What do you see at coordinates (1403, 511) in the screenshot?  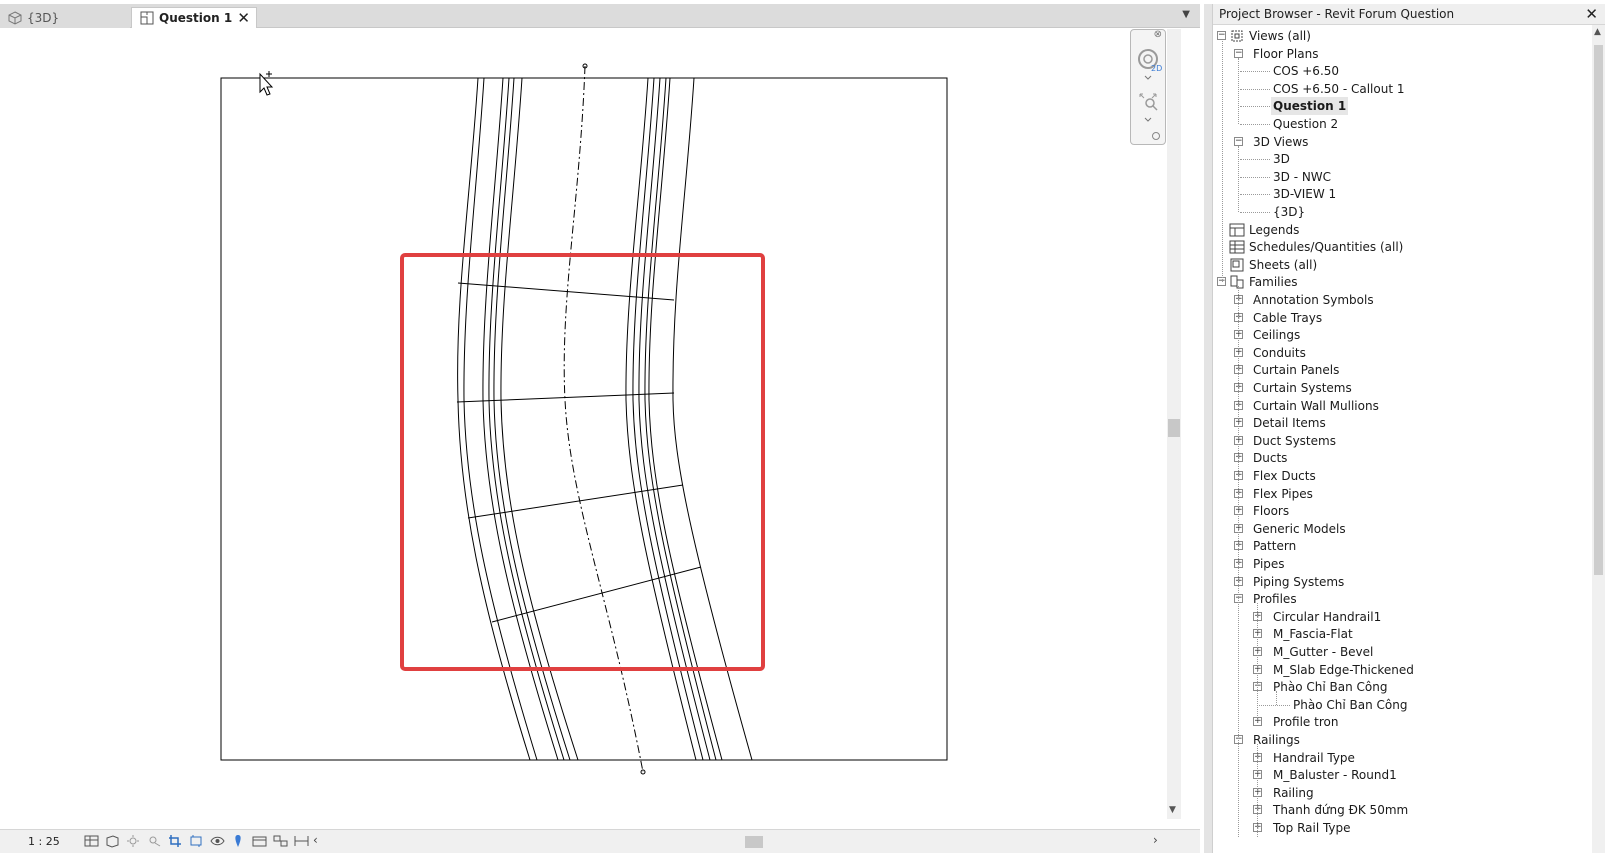 I see `tree-item: + Floors` at bounding box center [1403, 511].